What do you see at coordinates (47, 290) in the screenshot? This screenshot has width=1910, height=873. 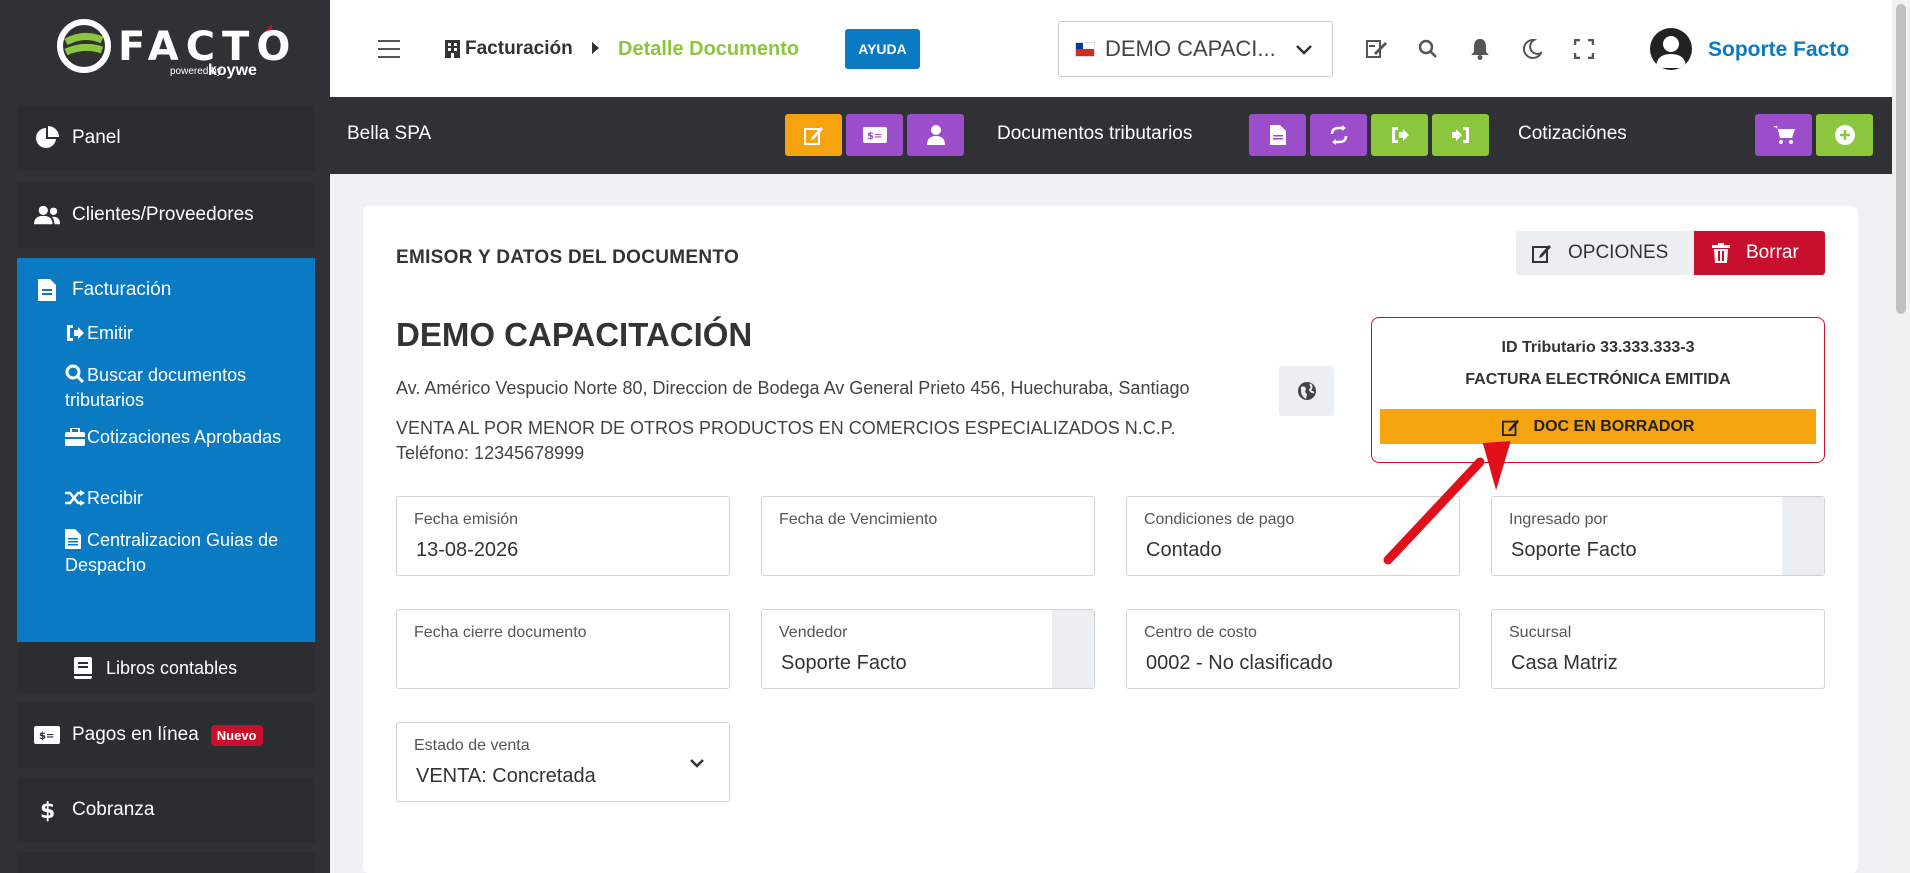 I see `file-icon` at bounding box center [47, 290].